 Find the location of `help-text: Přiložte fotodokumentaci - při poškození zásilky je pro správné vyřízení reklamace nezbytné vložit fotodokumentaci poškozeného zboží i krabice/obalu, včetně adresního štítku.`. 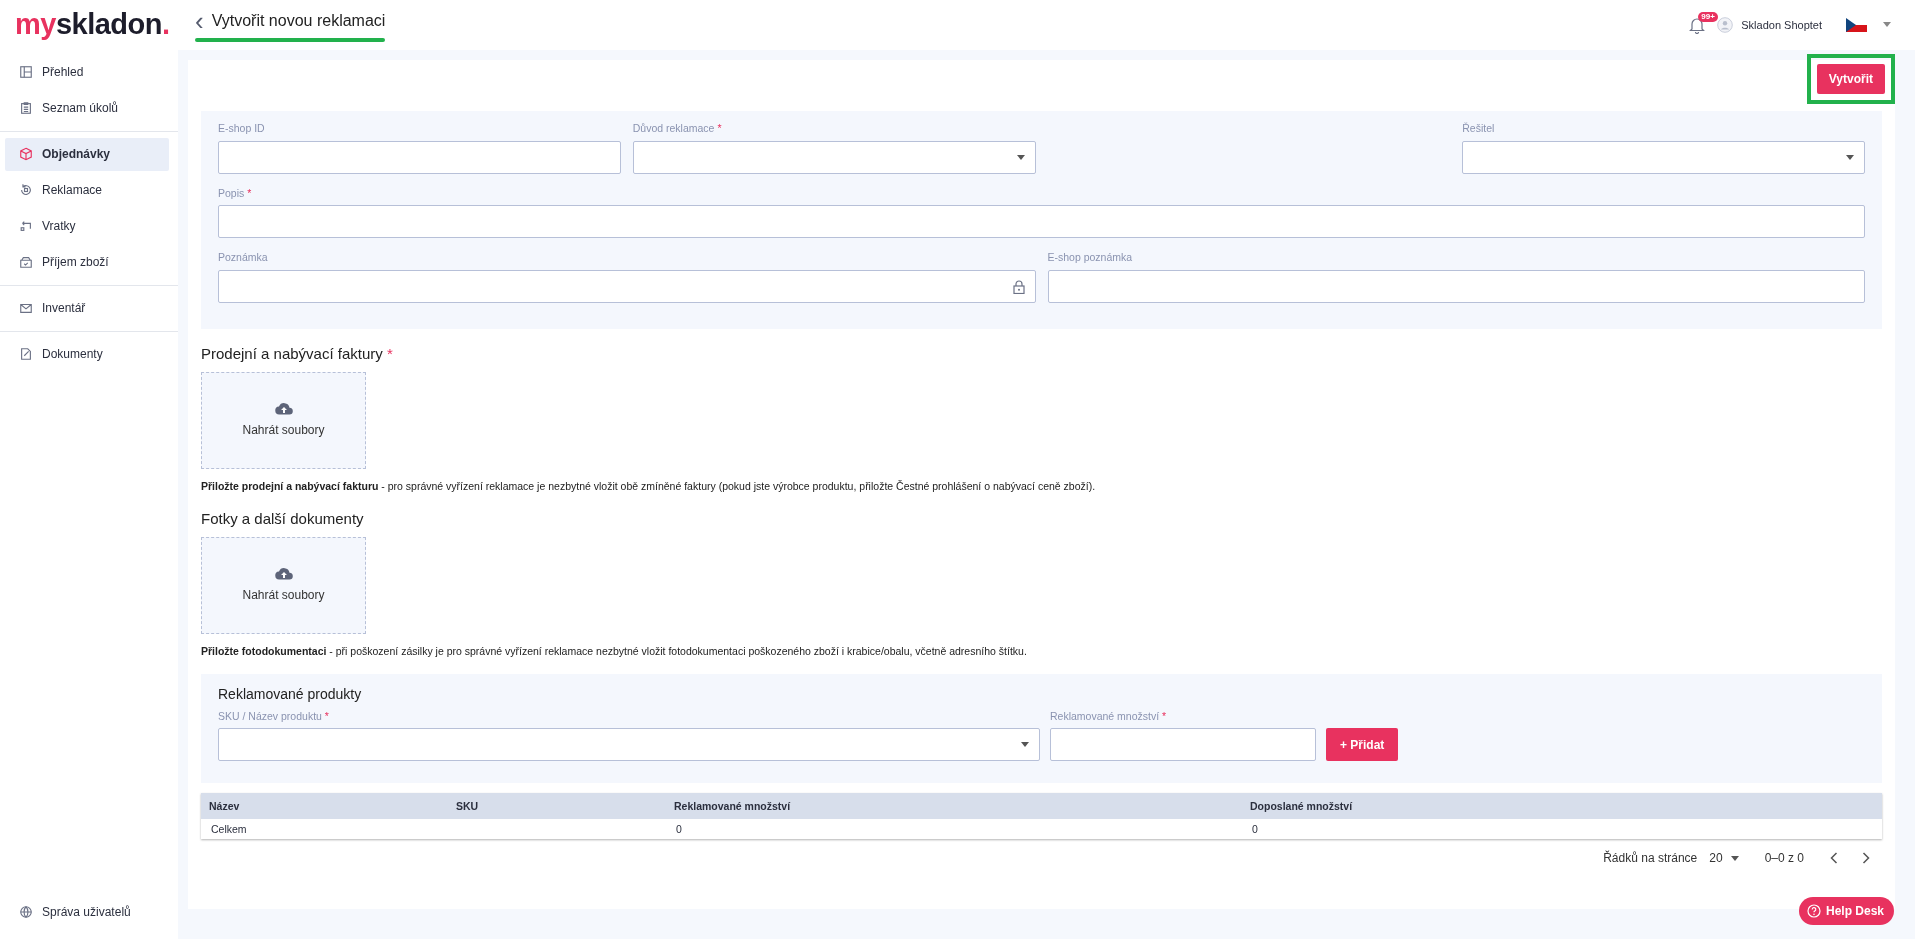

help-text: Přiložte fotodokumentaci - při poškození zásilky je pro správné vyřízení reklamace nezbytné vložit fotodokumentaci poškozeného zboží i krabice/obalu, včetně adresního štítku. is located at coordinates (614, 651).